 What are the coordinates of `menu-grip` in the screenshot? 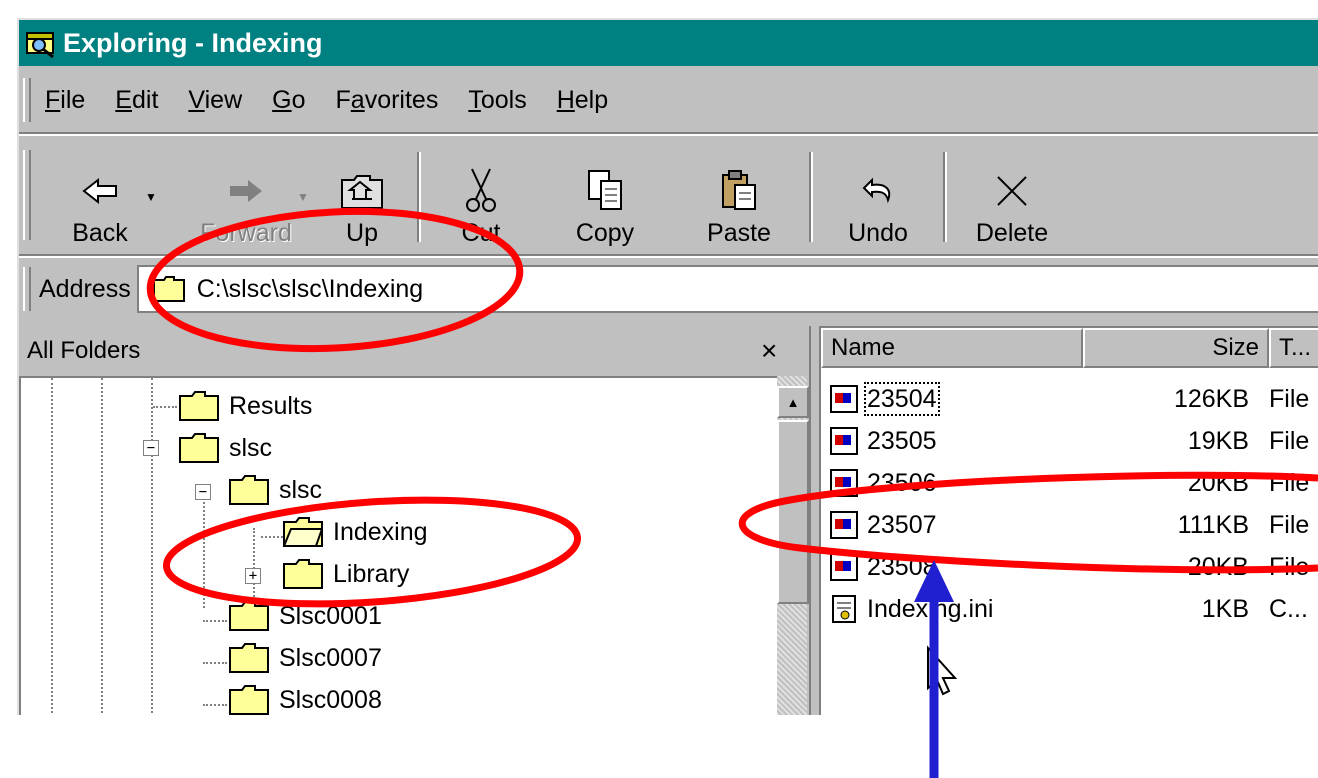 It's located at (27, 100).